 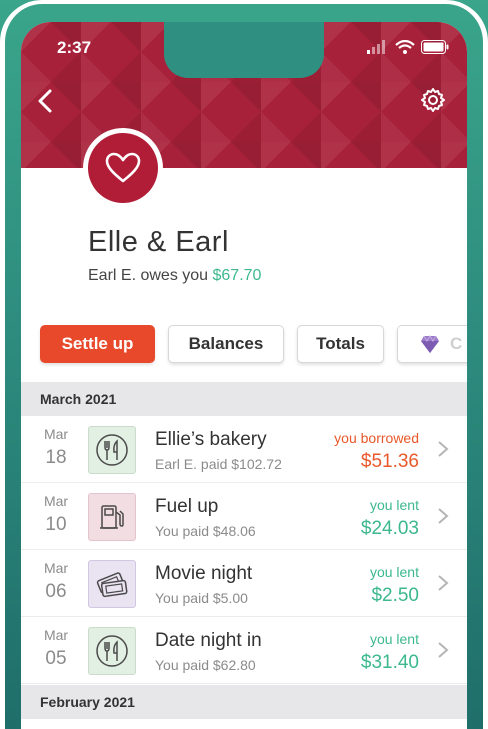 I want to click on fuel-pump-icon, so click(x=112, y=517).